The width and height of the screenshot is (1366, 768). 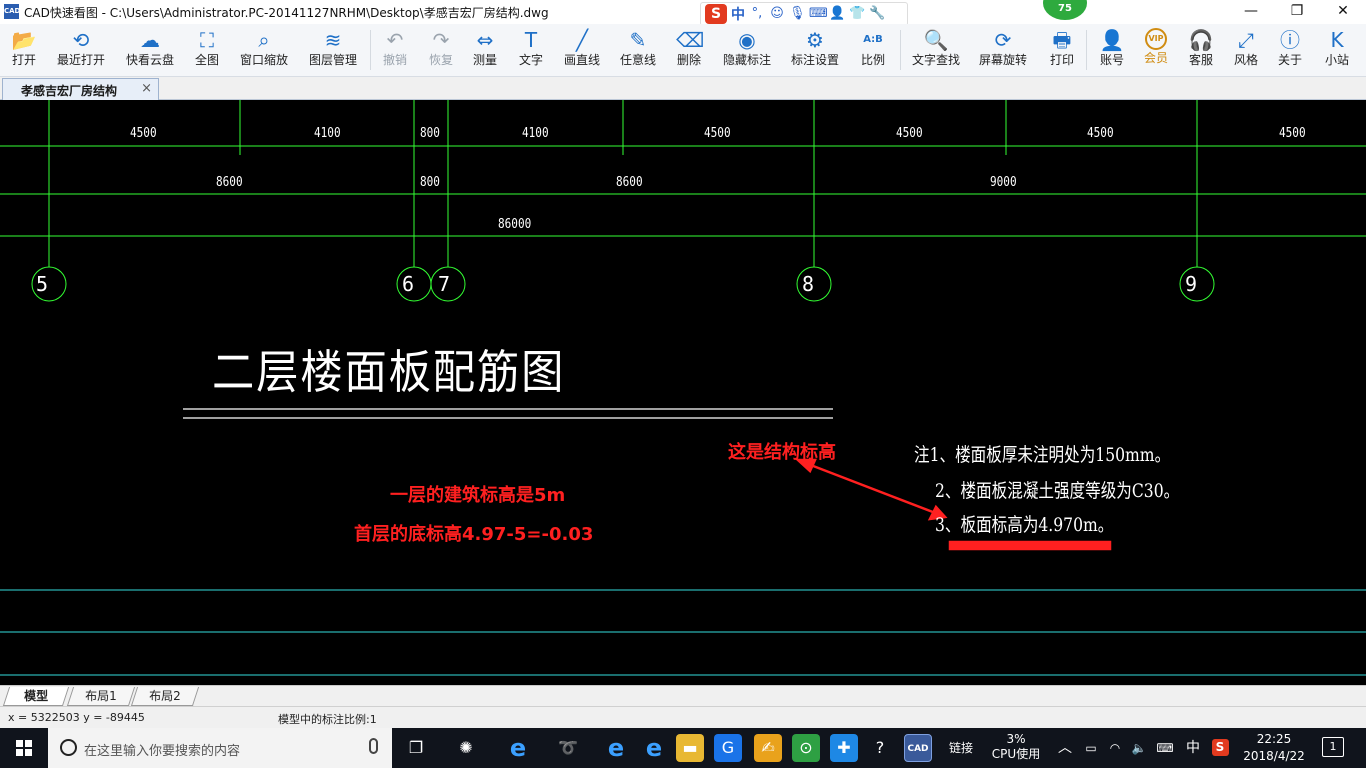 I want to click on fullview-button: ⛶ 全图, so click(x=207, y=50).